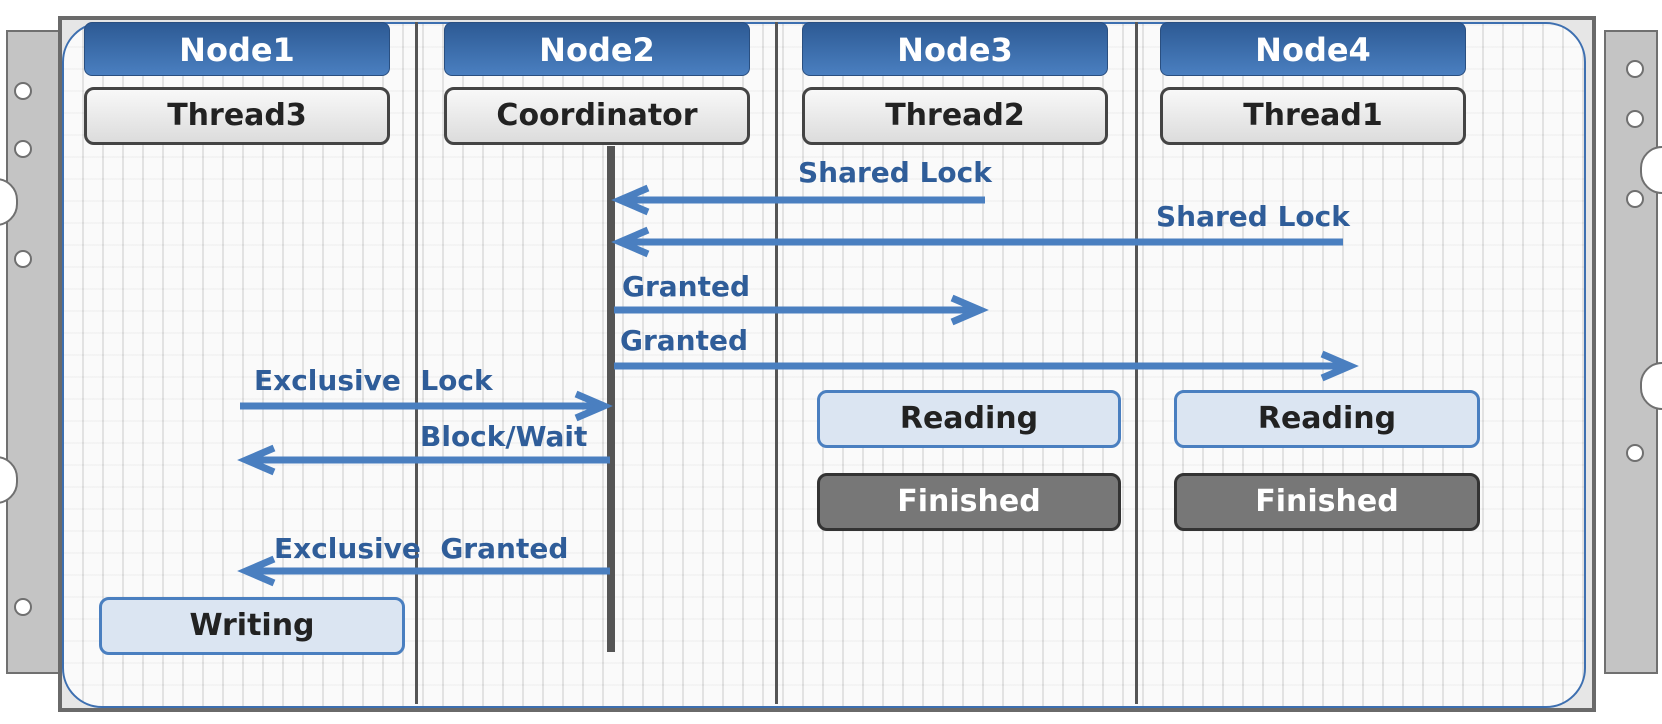 The height and width of the screenshot is (724, 1662). I want to click on node4-reading-state: Reading, so click(1327, 419).